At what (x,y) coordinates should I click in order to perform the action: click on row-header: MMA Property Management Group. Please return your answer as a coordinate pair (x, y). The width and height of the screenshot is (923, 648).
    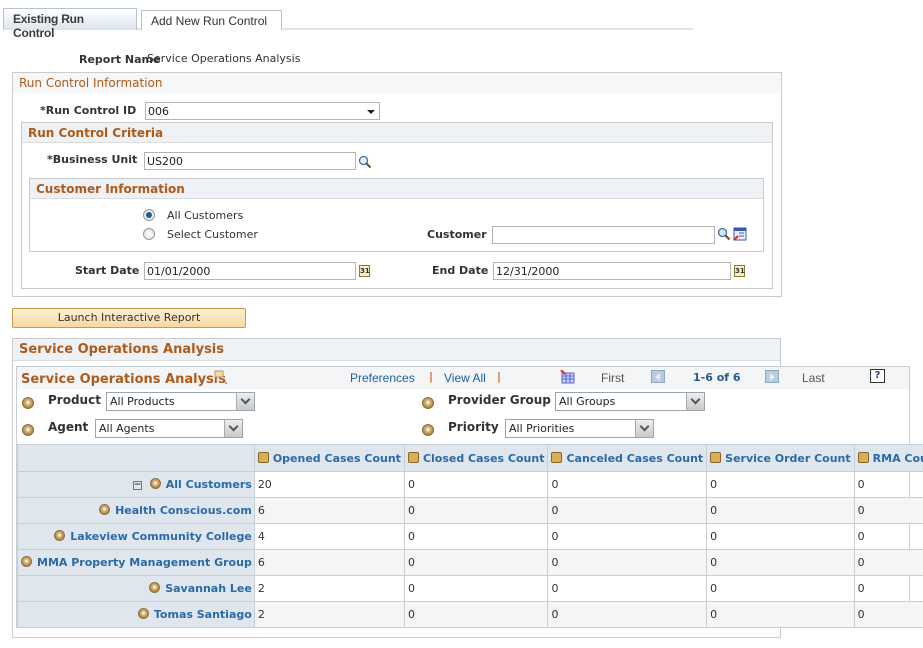
    Looking at the image, I should click on (136, 562).